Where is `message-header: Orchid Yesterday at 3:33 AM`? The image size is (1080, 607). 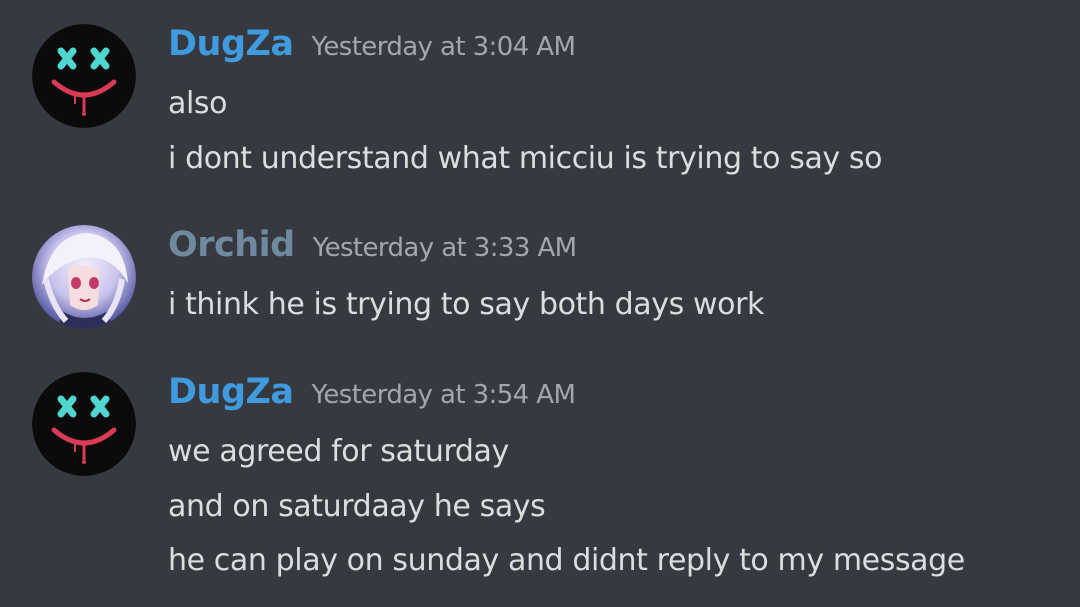 message-header: Orchid Yesterday at 3:33 AM is located at coordinates (372, 245).